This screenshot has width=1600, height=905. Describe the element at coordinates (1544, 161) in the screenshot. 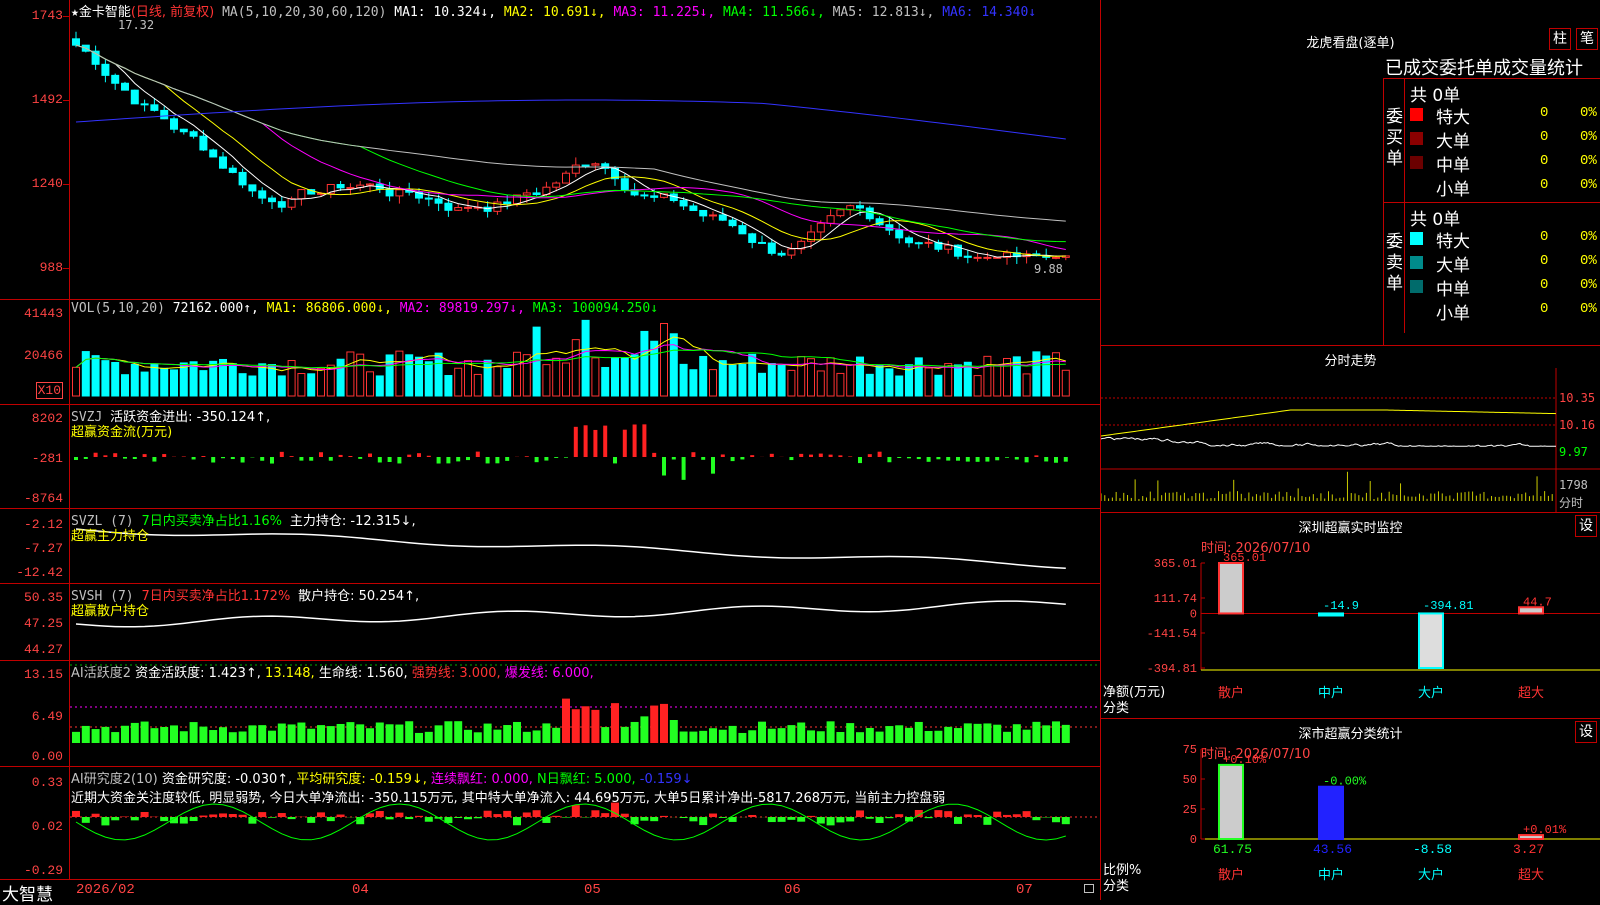

I see `buy-count: 0` at that location.